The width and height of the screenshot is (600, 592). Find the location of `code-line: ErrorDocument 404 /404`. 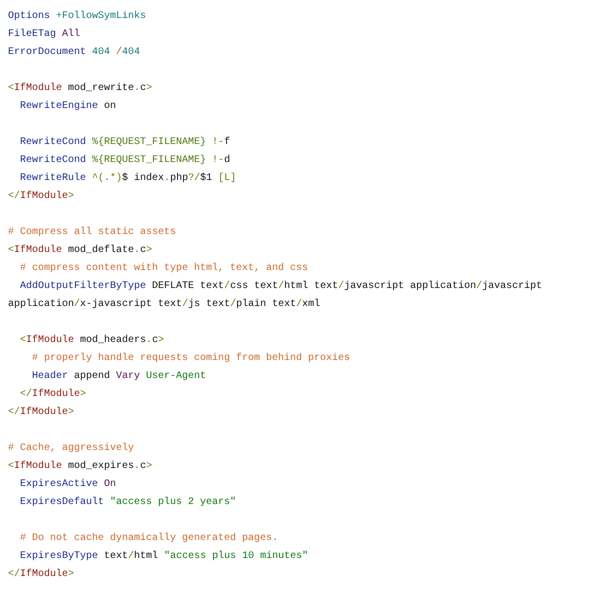

code-line: ErrorDocument 404 /404 is located at coordinates (74, 53).